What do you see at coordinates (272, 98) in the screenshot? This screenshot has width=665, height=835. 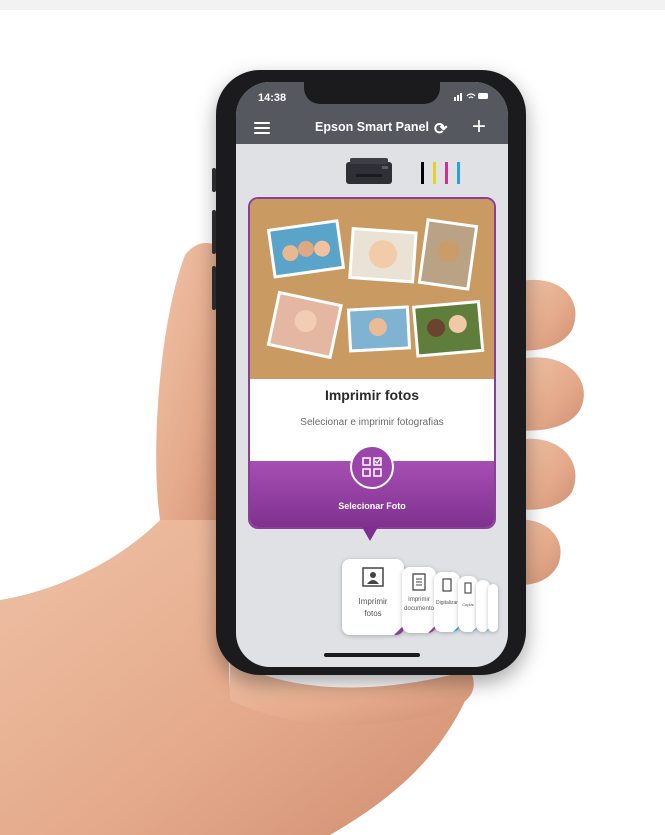 I see `status-time: 14:38` at bounding box center [272, 98].